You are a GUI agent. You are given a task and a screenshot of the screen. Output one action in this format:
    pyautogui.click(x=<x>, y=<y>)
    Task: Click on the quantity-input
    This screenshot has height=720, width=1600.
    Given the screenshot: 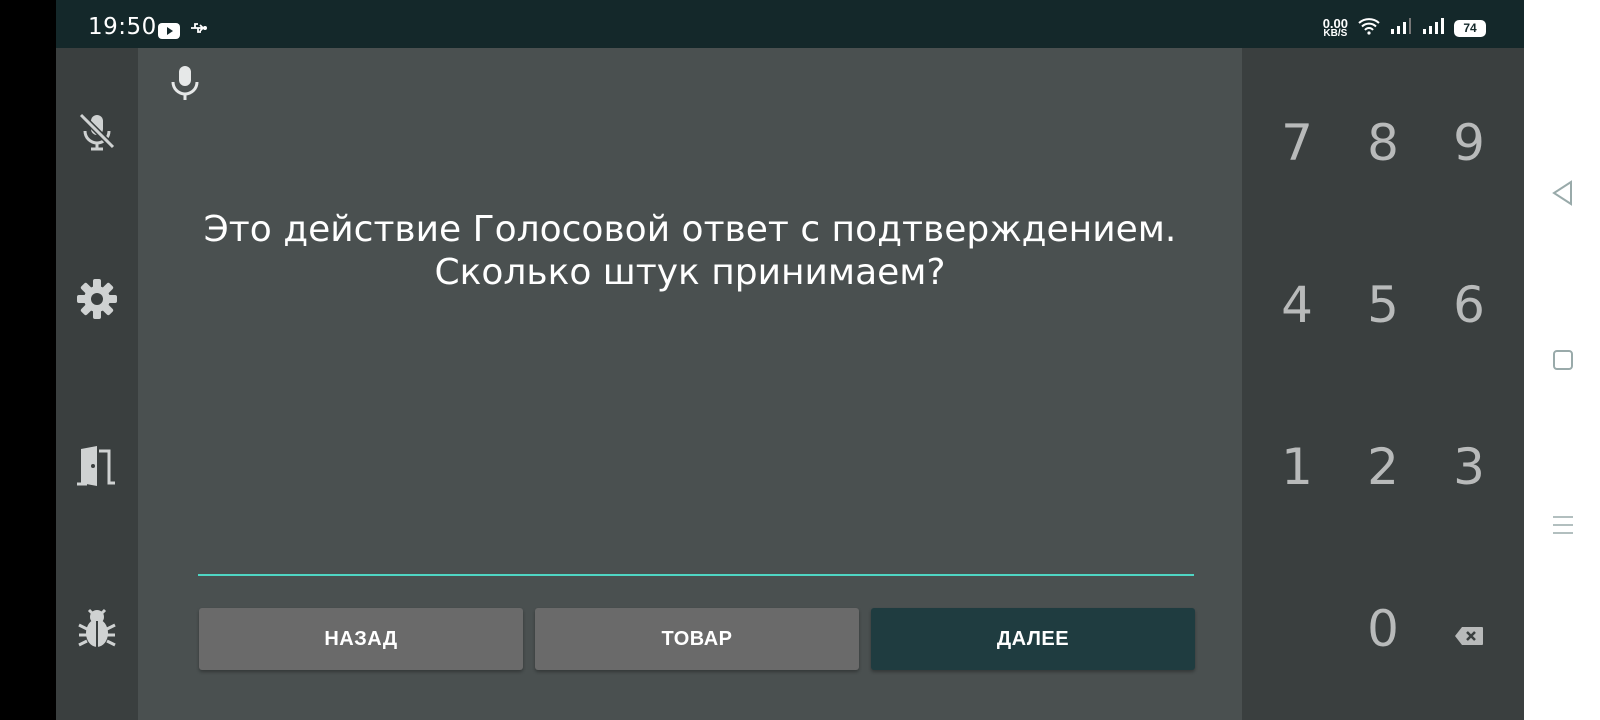 What is the action you would take?
    pyautogui.click(x=696, y=556)
    